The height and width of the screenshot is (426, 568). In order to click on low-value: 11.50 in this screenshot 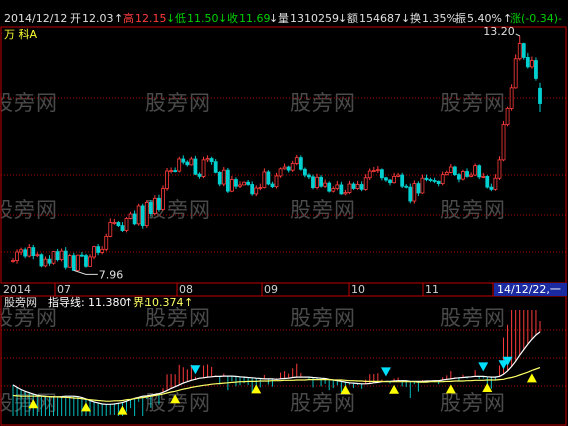, I will do `click(203, 18)`.